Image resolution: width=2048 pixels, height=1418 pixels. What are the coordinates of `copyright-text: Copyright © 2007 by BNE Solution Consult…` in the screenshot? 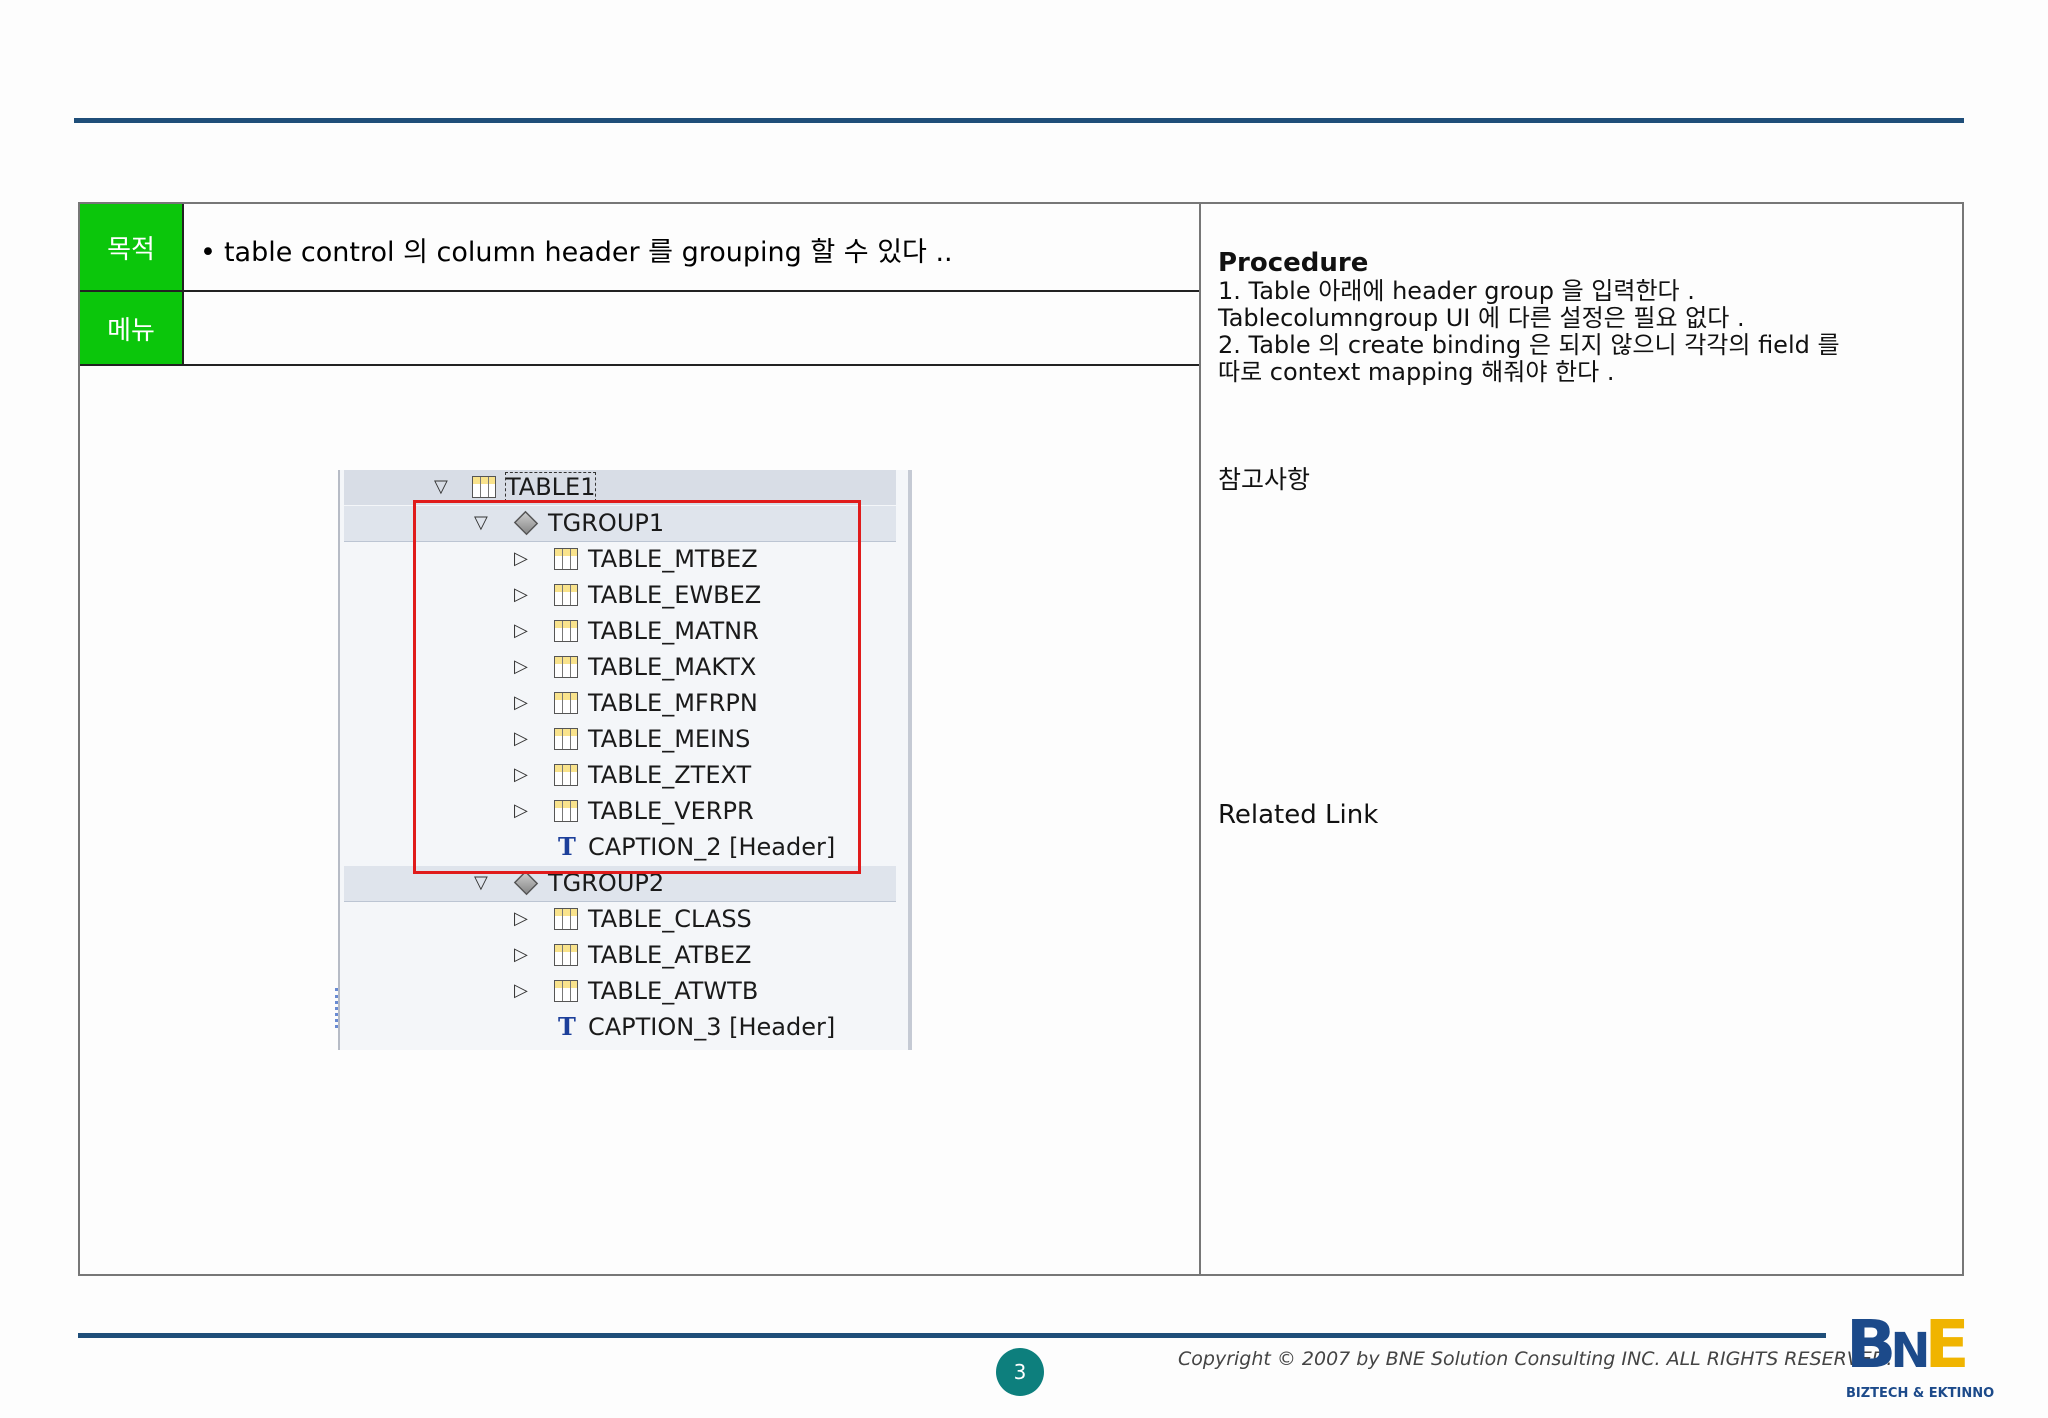 It's located at (1535, 1359).